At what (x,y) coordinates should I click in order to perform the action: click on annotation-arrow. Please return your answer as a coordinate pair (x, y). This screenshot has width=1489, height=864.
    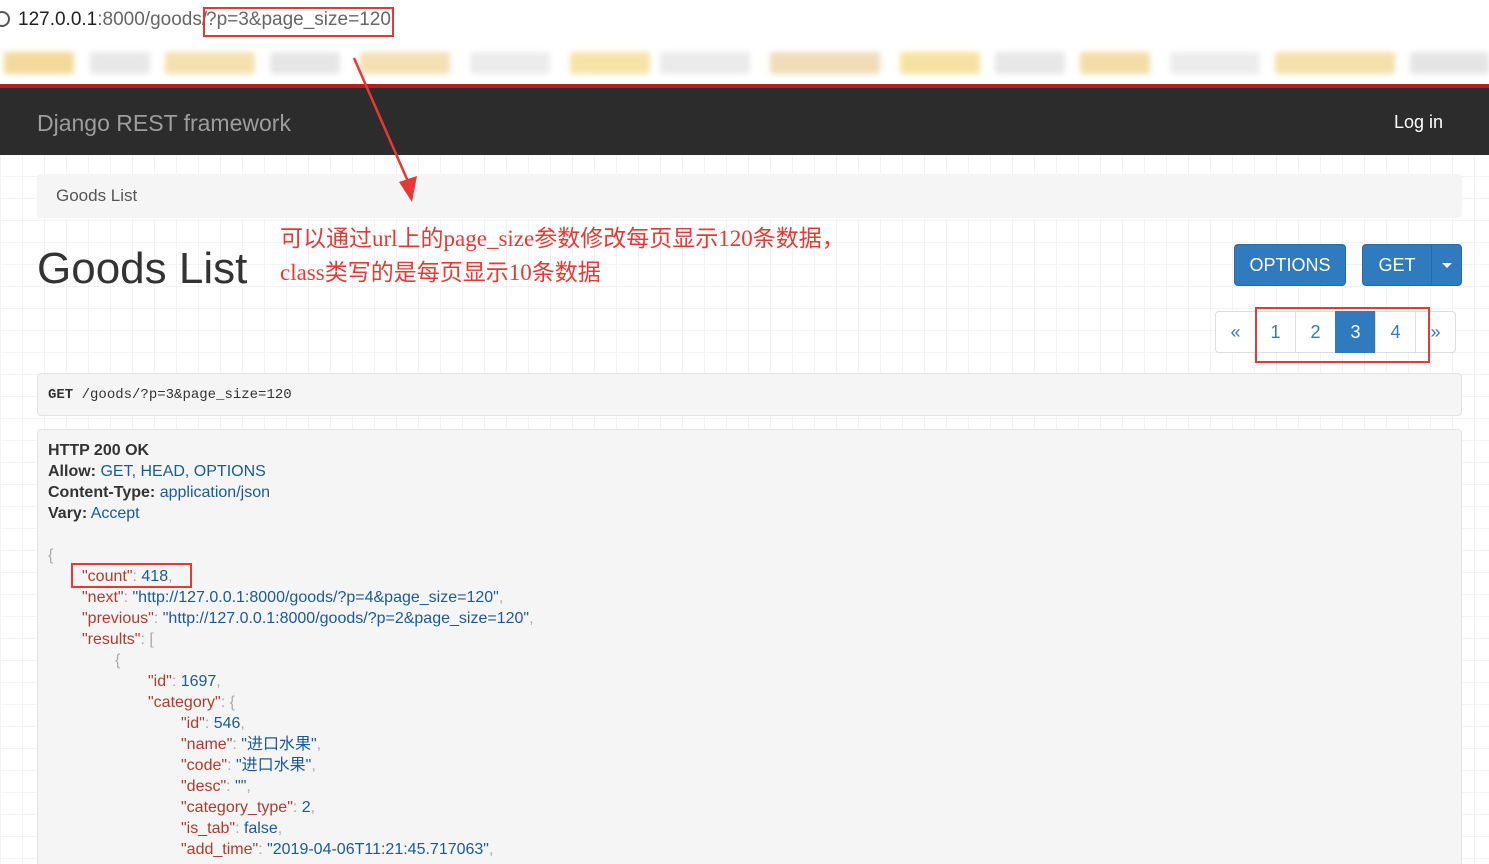
    Looking at the image, I should click on (384, 129).